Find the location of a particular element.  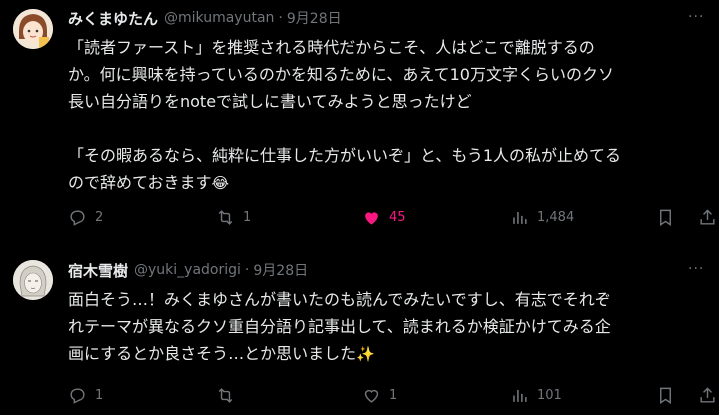

laughing-emoji-icon: 😂 is located at coordinates (220, 183).